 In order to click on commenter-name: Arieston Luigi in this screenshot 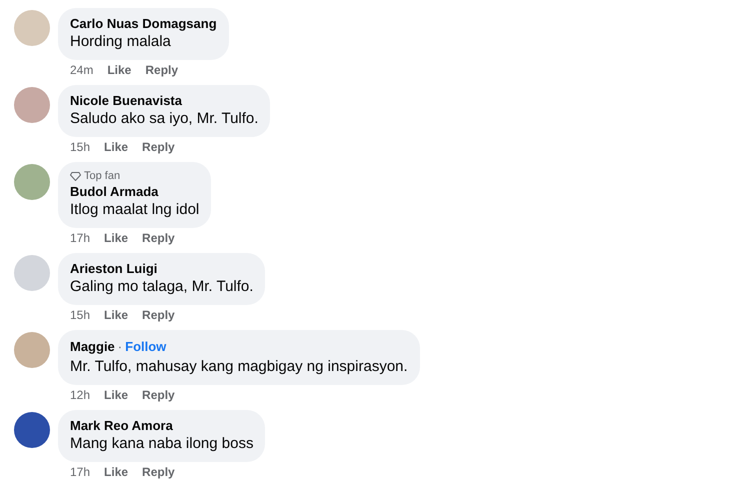, I will do `click(114, 268)`.